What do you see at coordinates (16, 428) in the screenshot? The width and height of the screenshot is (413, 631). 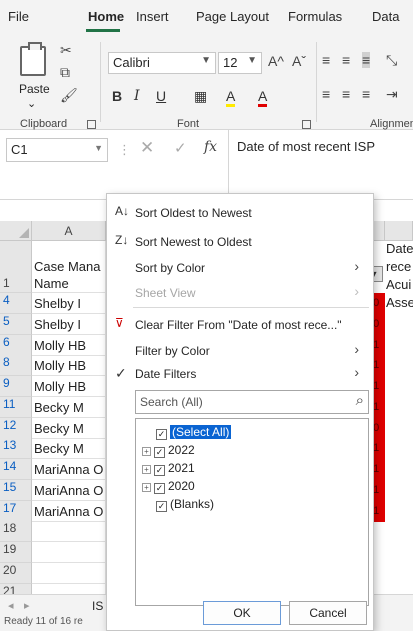 I see `row-header: 12` at bounding box center [16, 428].